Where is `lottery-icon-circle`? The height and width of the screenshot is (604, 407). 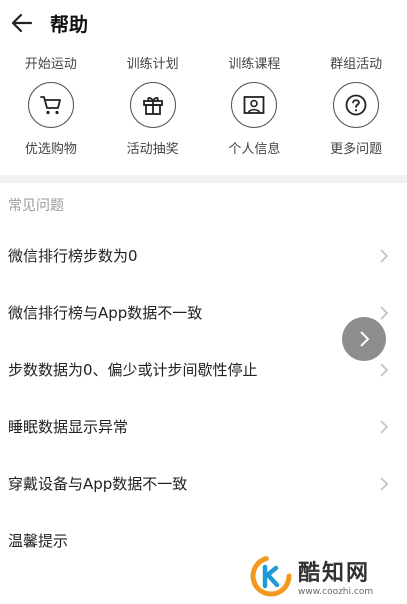 lottery-icon-circle is located at coordinates (152, 105).